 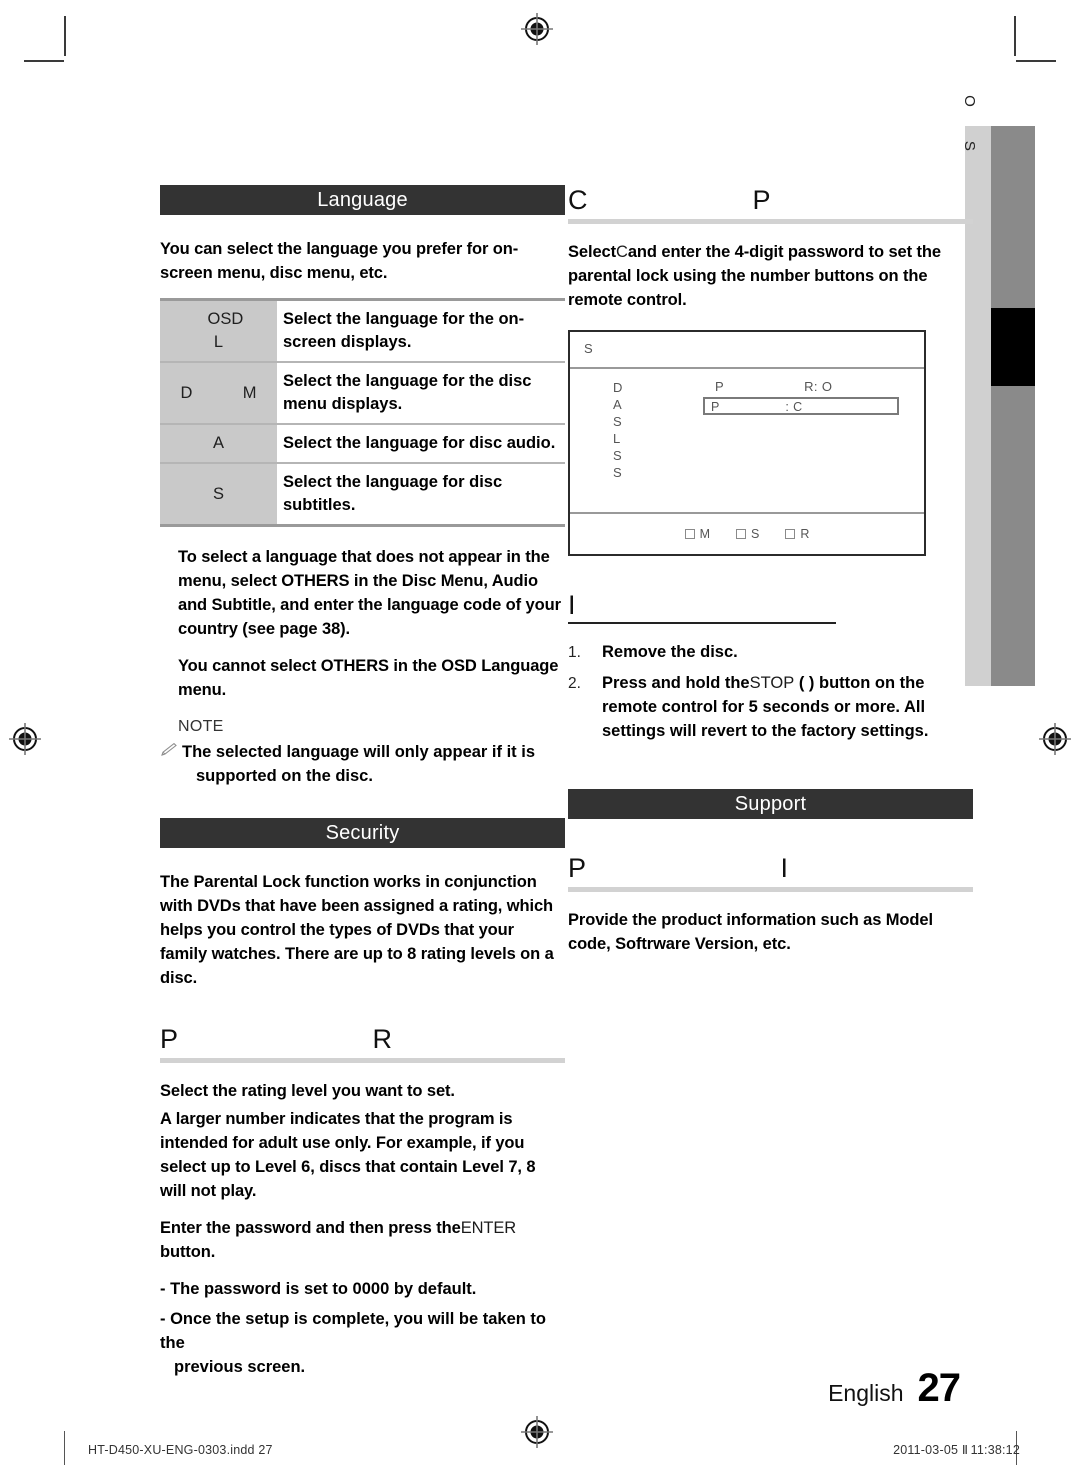 What do you see at coordinates (310, 1228) in the screenshot?
I see `enter-password-pre: Enter the password and then press the` at bounding box center [310, 1228].